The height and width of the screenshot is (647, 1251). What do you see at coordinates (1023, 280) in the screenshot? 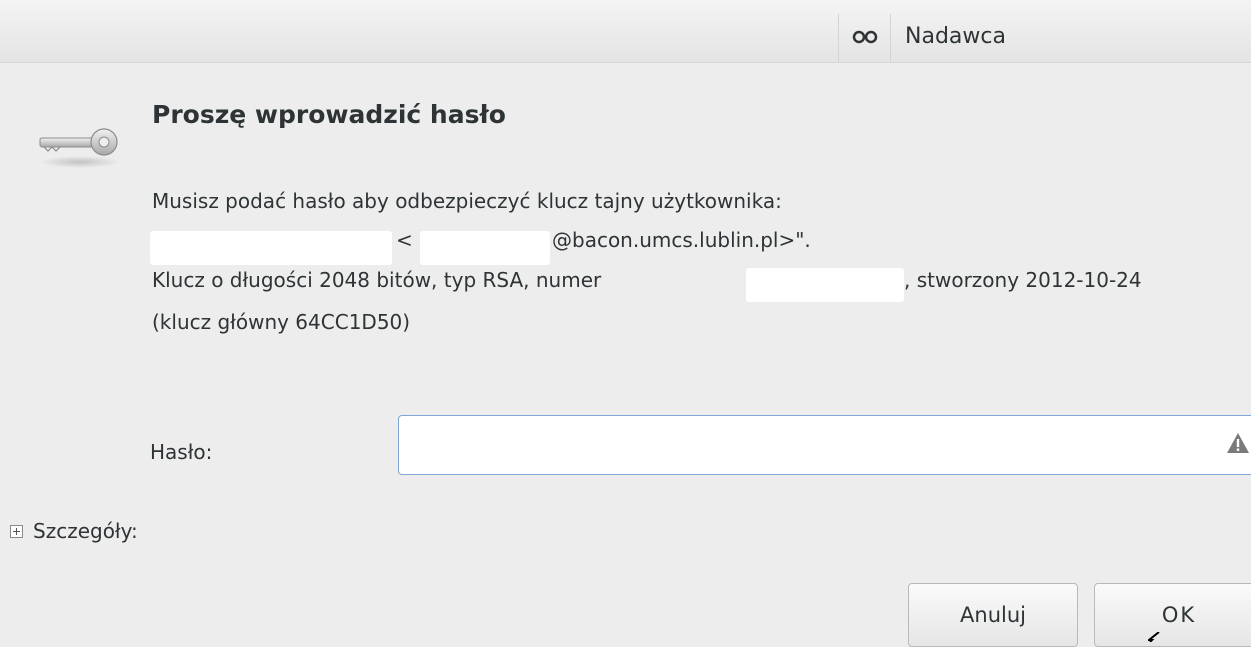
I see `message-line-3-end: , stworzony 2012-10-24` at bounding box center [1023, 280].